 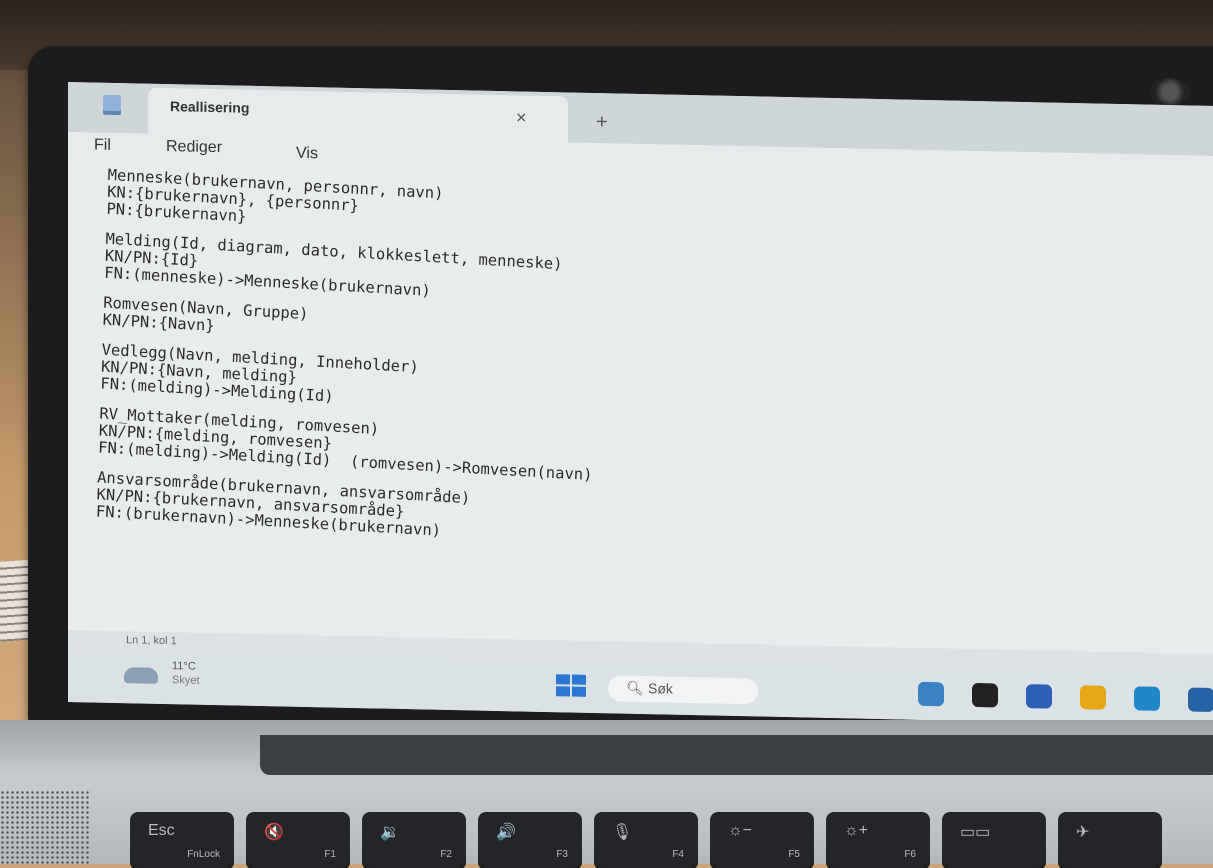 What do you see at coordinates (414, 840) in the screenshot?
I see `keyboard-key: 🔉 F2` at bounding box center [414, 840].